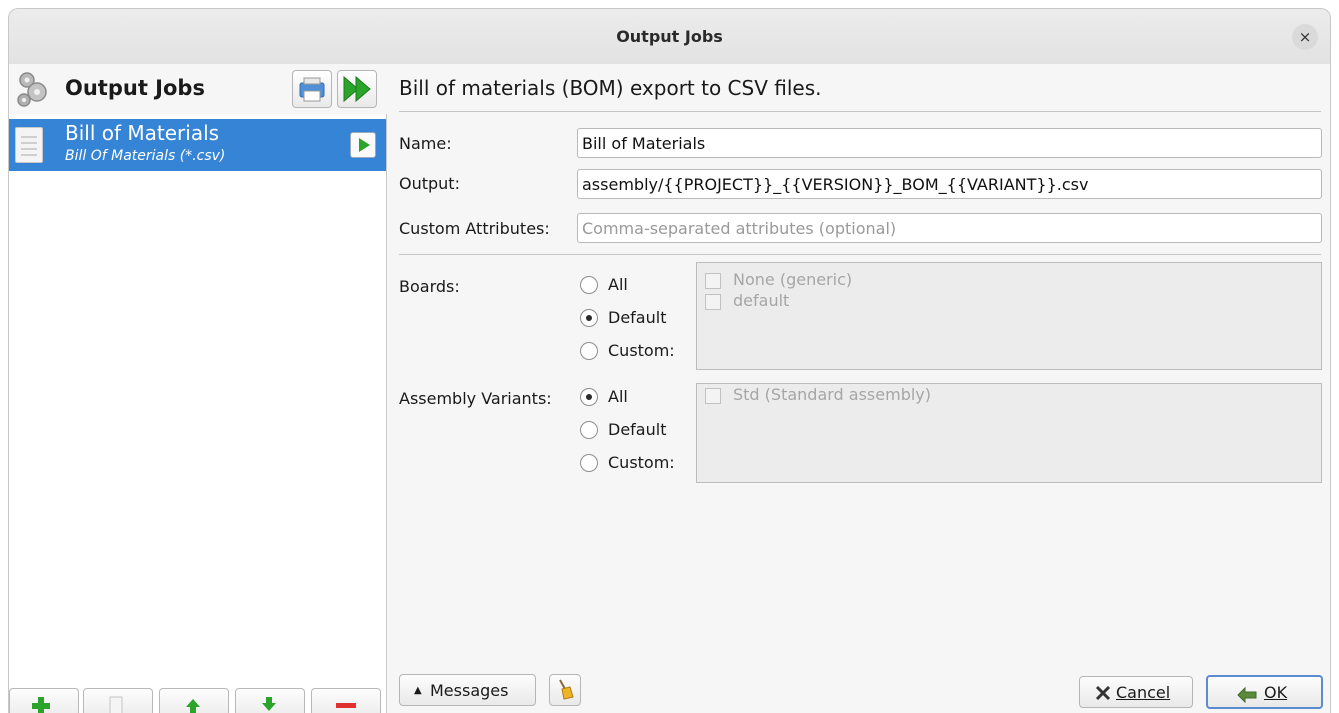  What do you see at coordinates (269, 704) in the screenshot?
I see `arrow-down-icon` at bounding box center [269, 704].